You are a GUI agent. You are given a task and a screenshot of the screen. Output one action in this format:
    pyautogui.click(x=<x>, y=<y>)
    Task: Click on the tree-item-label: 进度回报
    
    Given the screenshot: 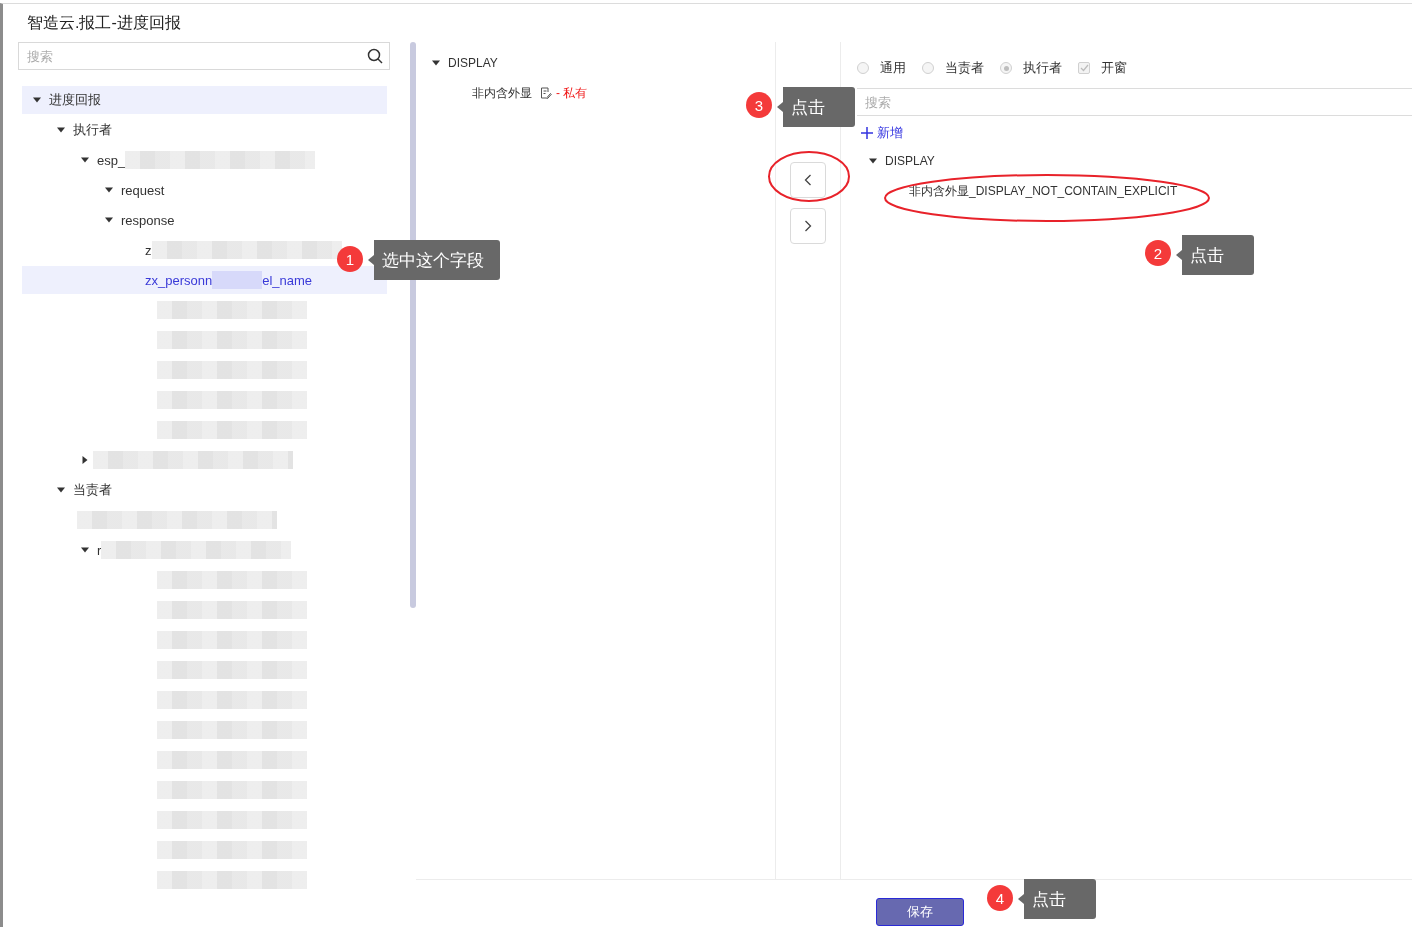 What is the action you would take?
    pyautogui.click(x=75, y=100)
    